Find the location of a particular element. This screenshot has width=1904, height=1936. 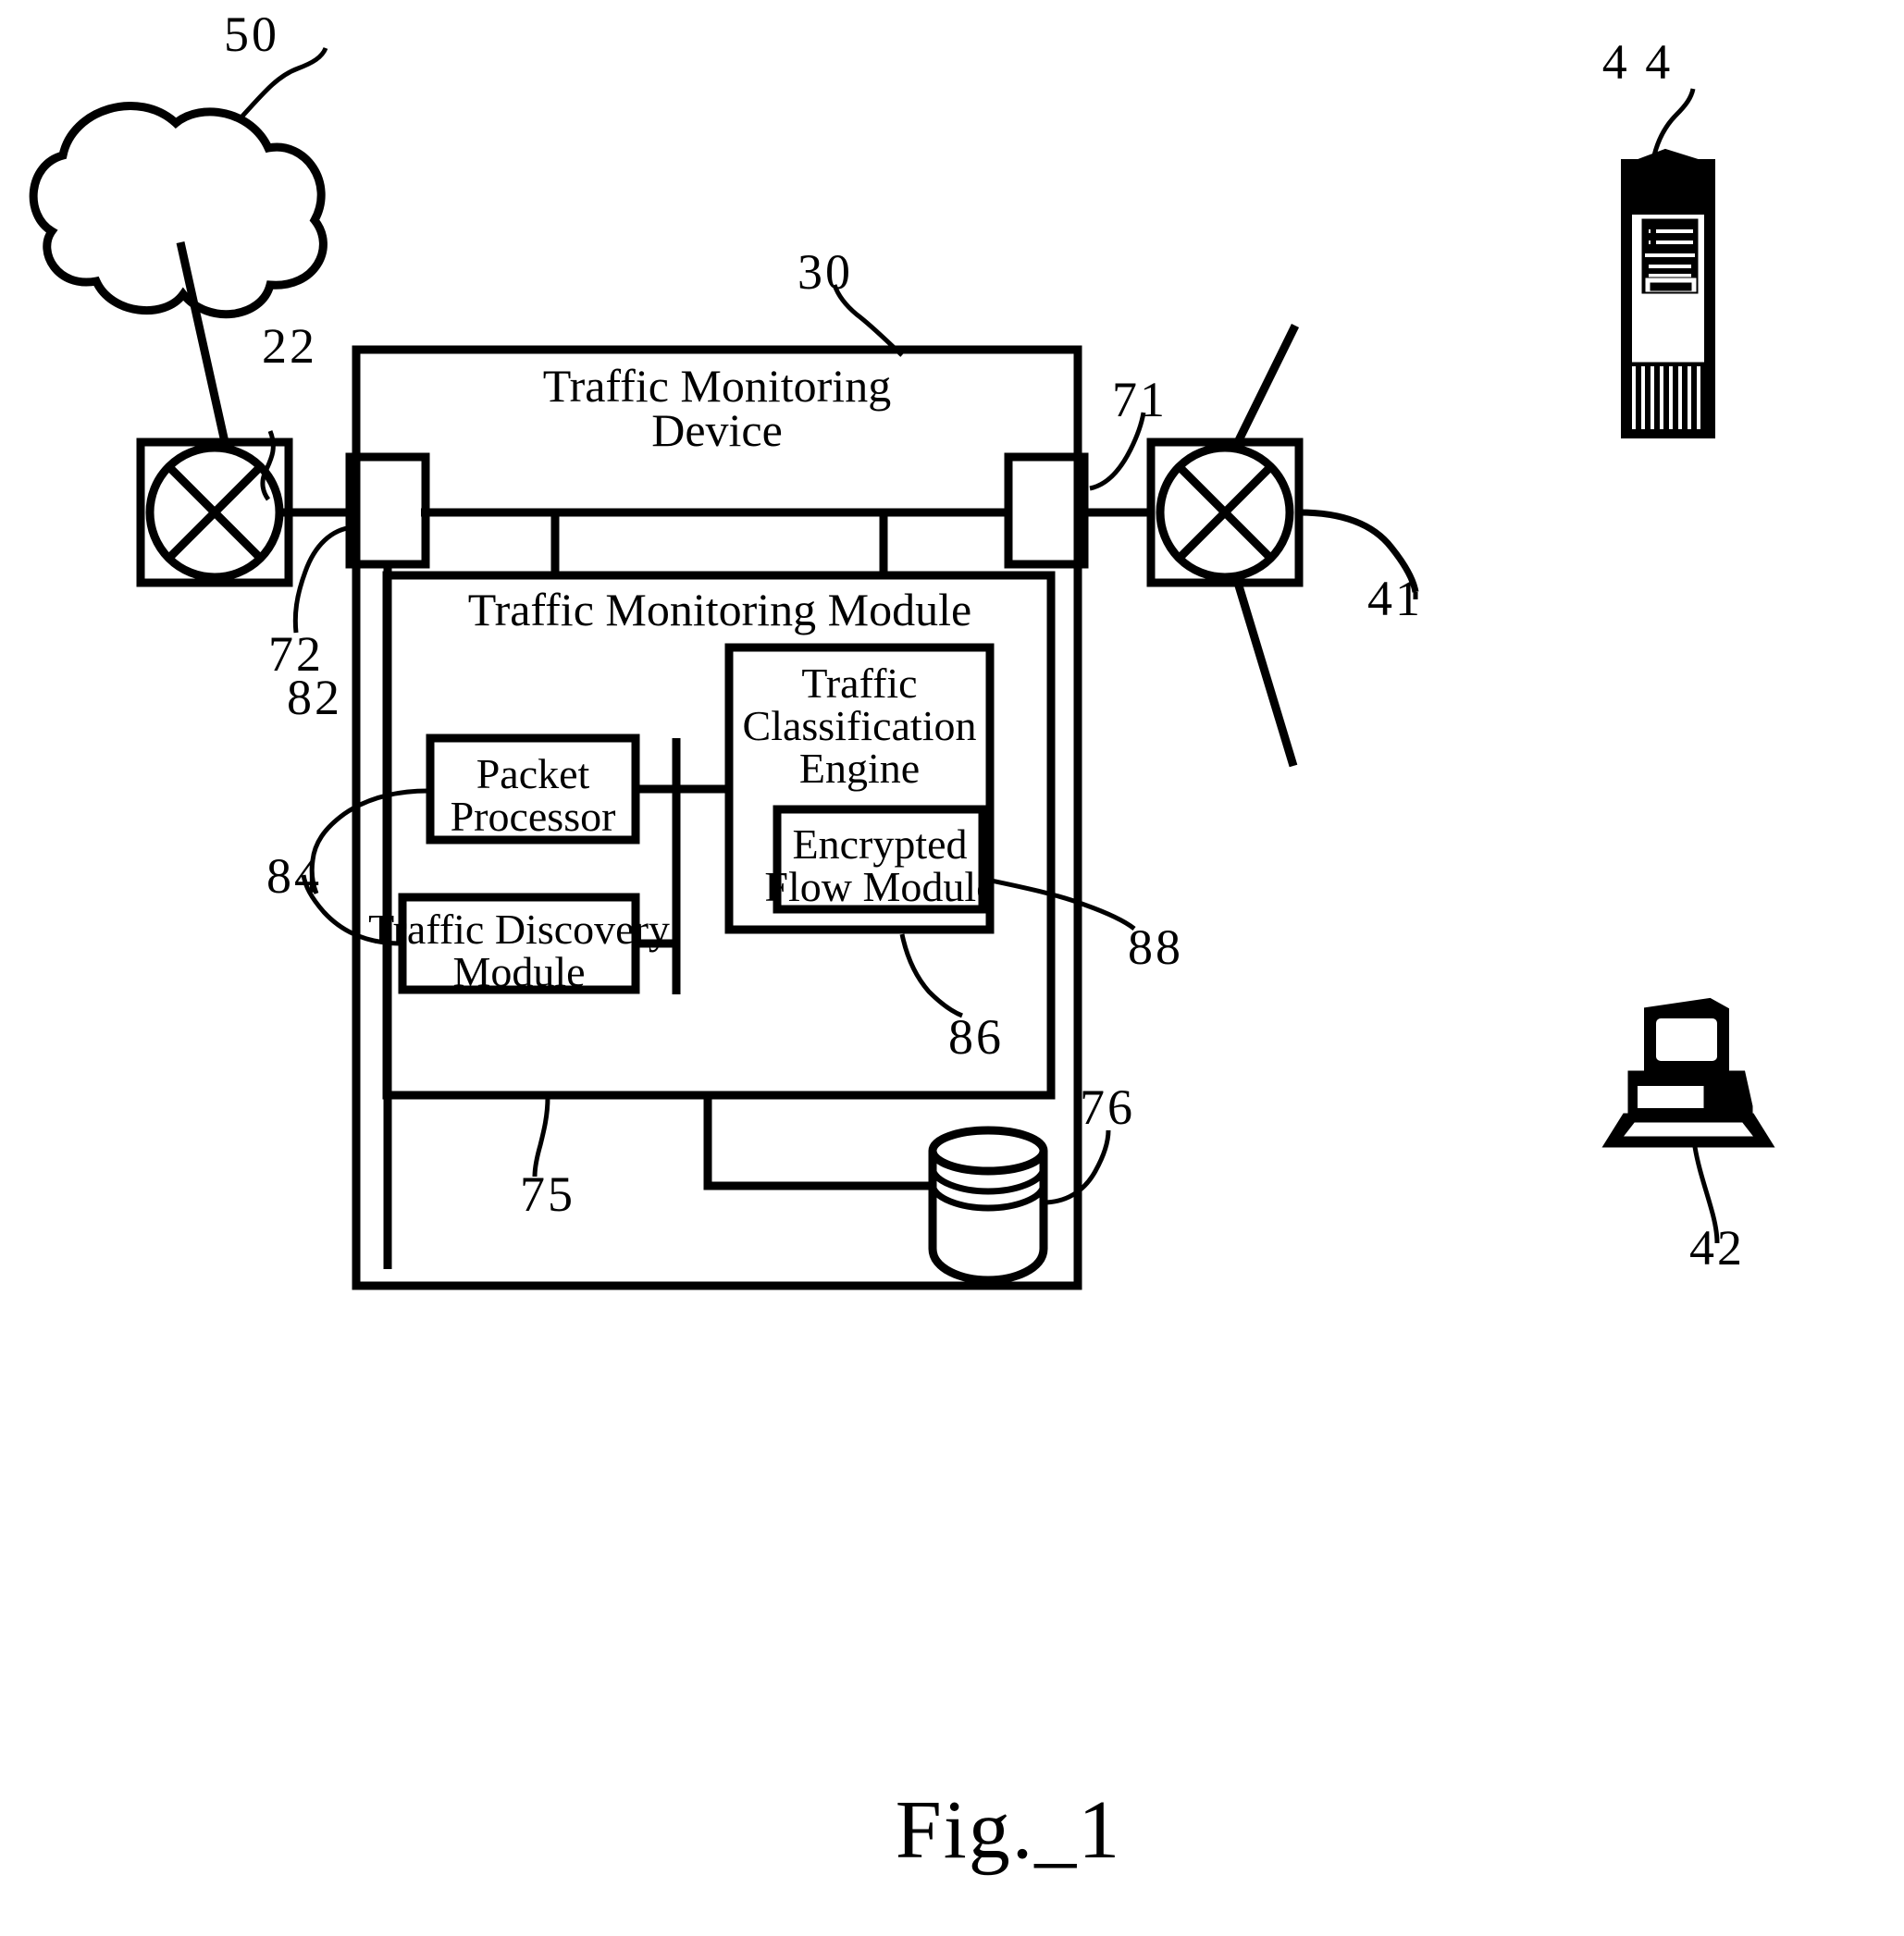

server-leader-line is located at coordinates (1673, 122).